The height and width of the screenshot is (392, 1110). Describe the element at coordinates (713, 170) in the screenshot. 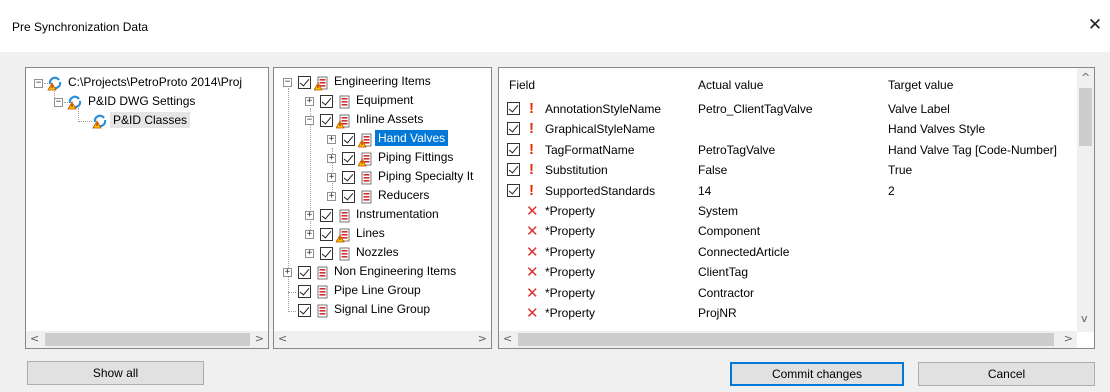

I see `actual-value-cell: False` at that location.